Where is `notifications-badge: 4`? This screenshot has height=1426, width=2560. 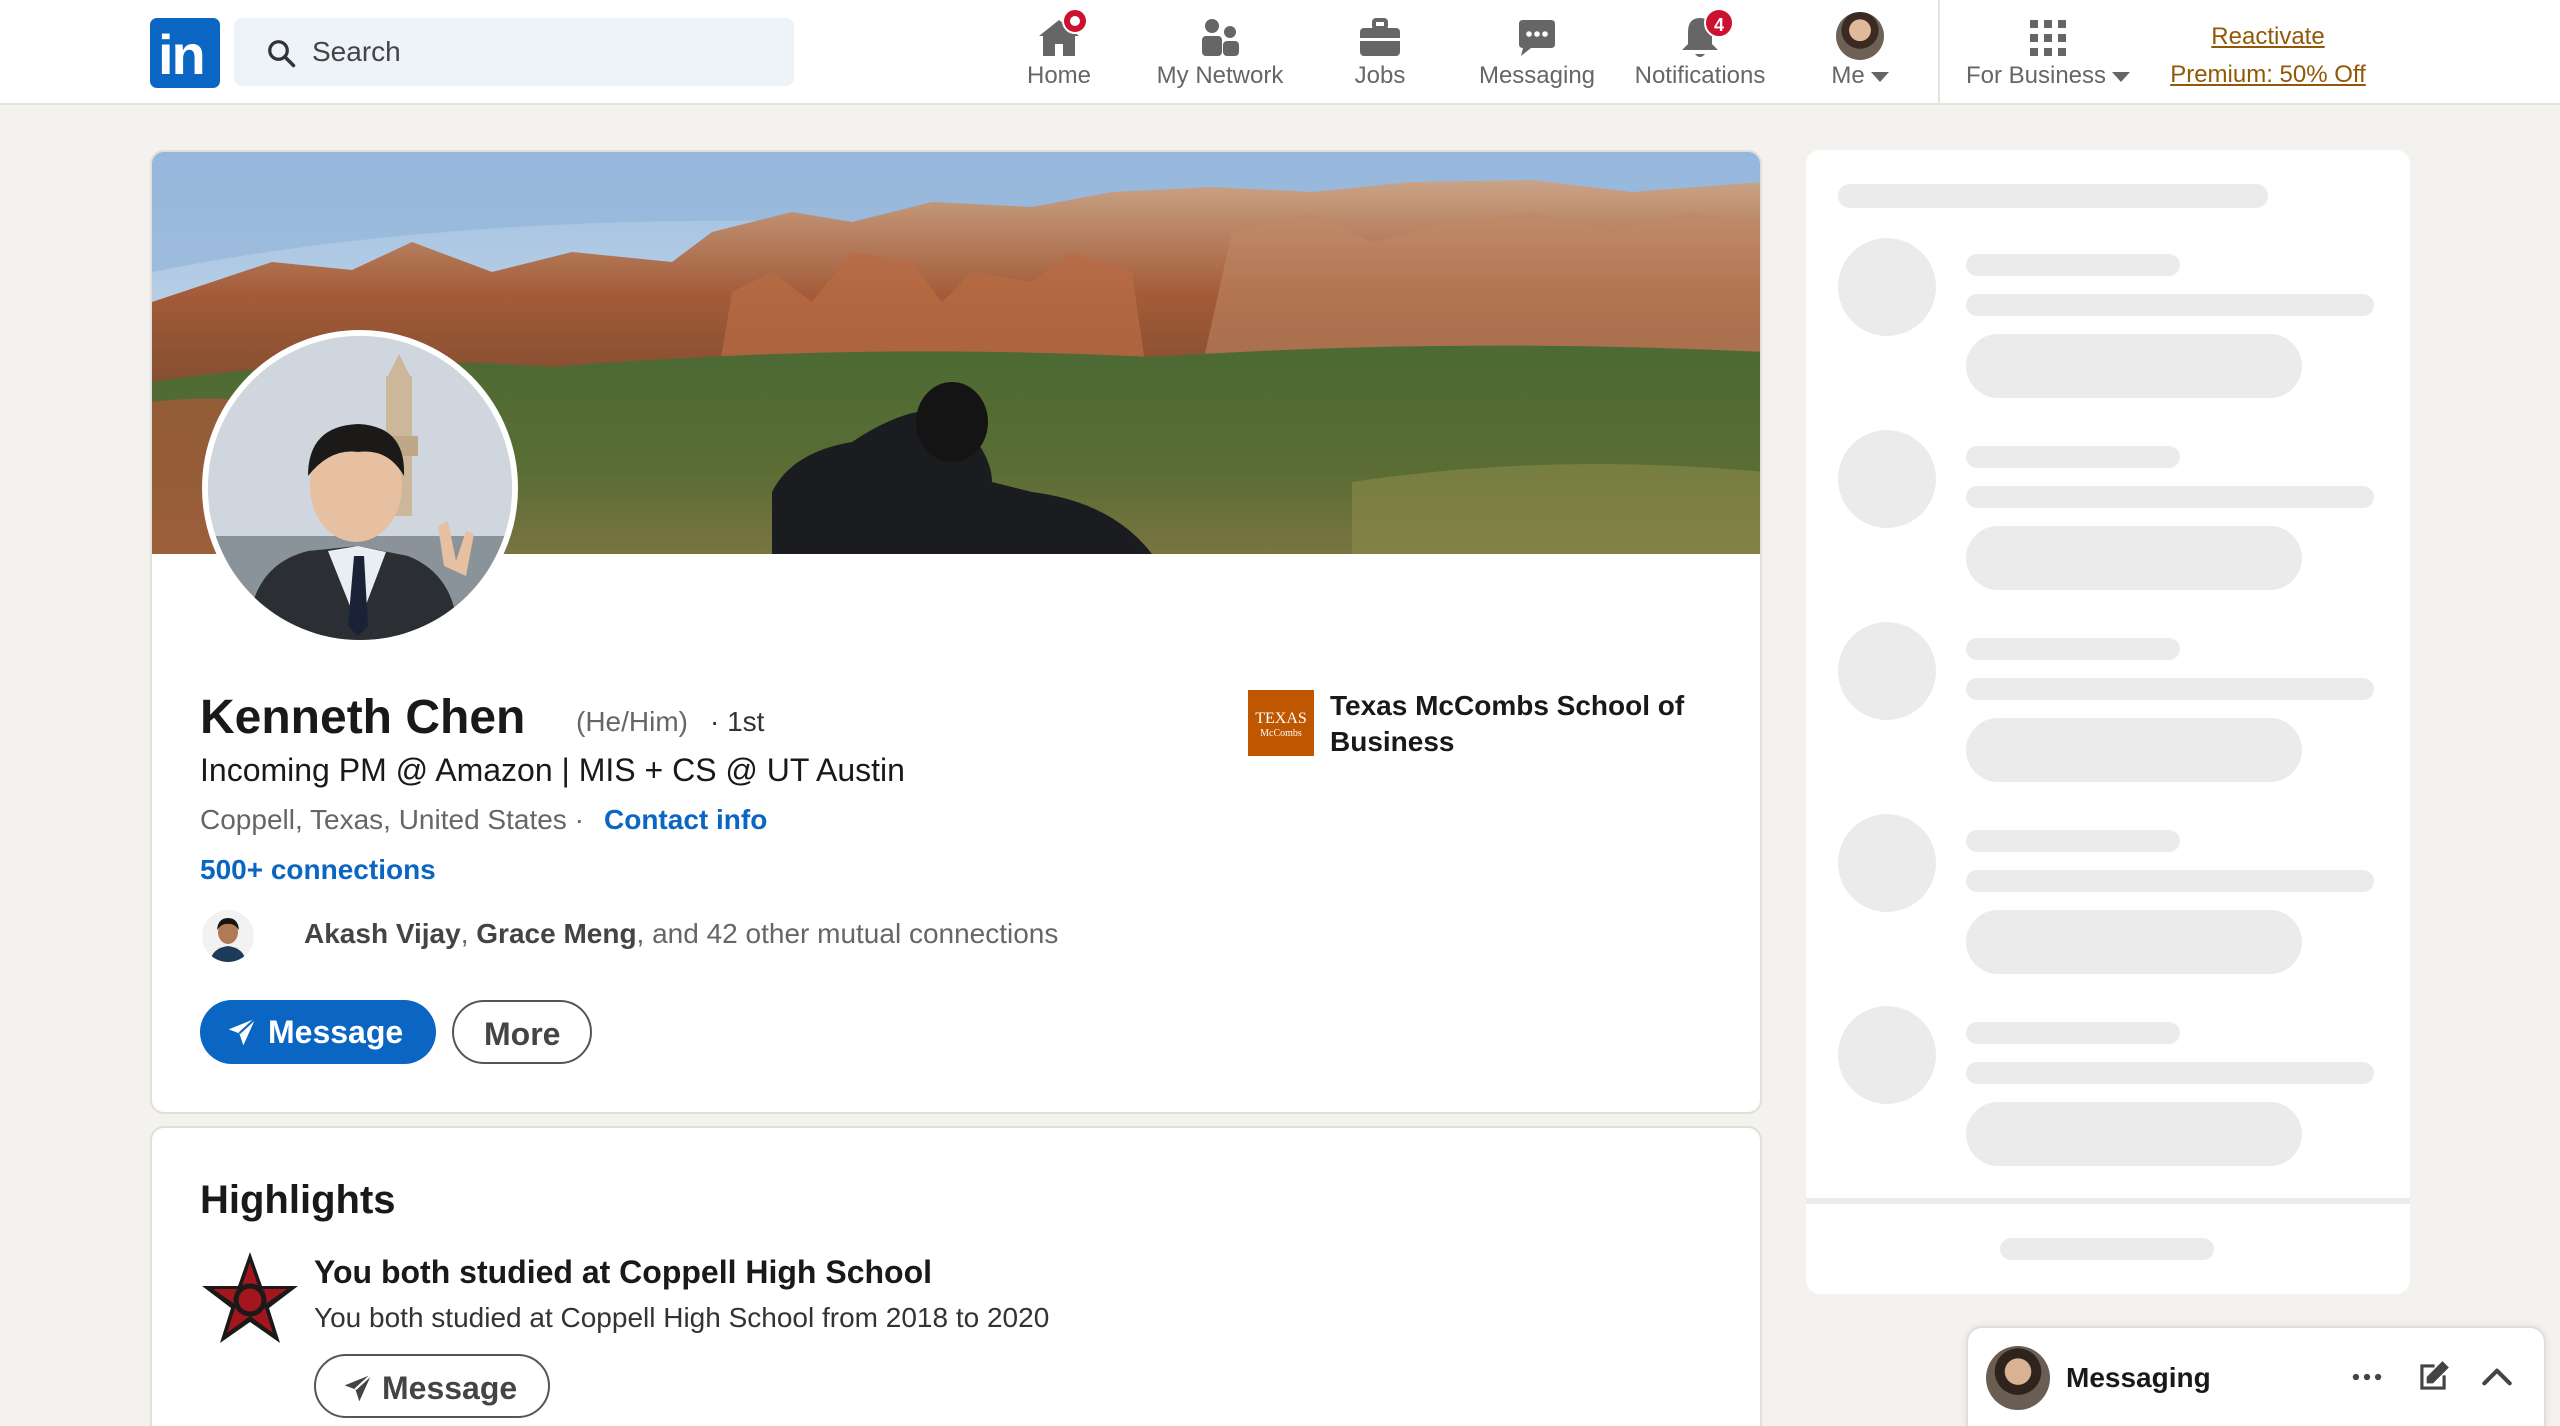
notifications-badge: 4 is located at coordinates (1719, 23).